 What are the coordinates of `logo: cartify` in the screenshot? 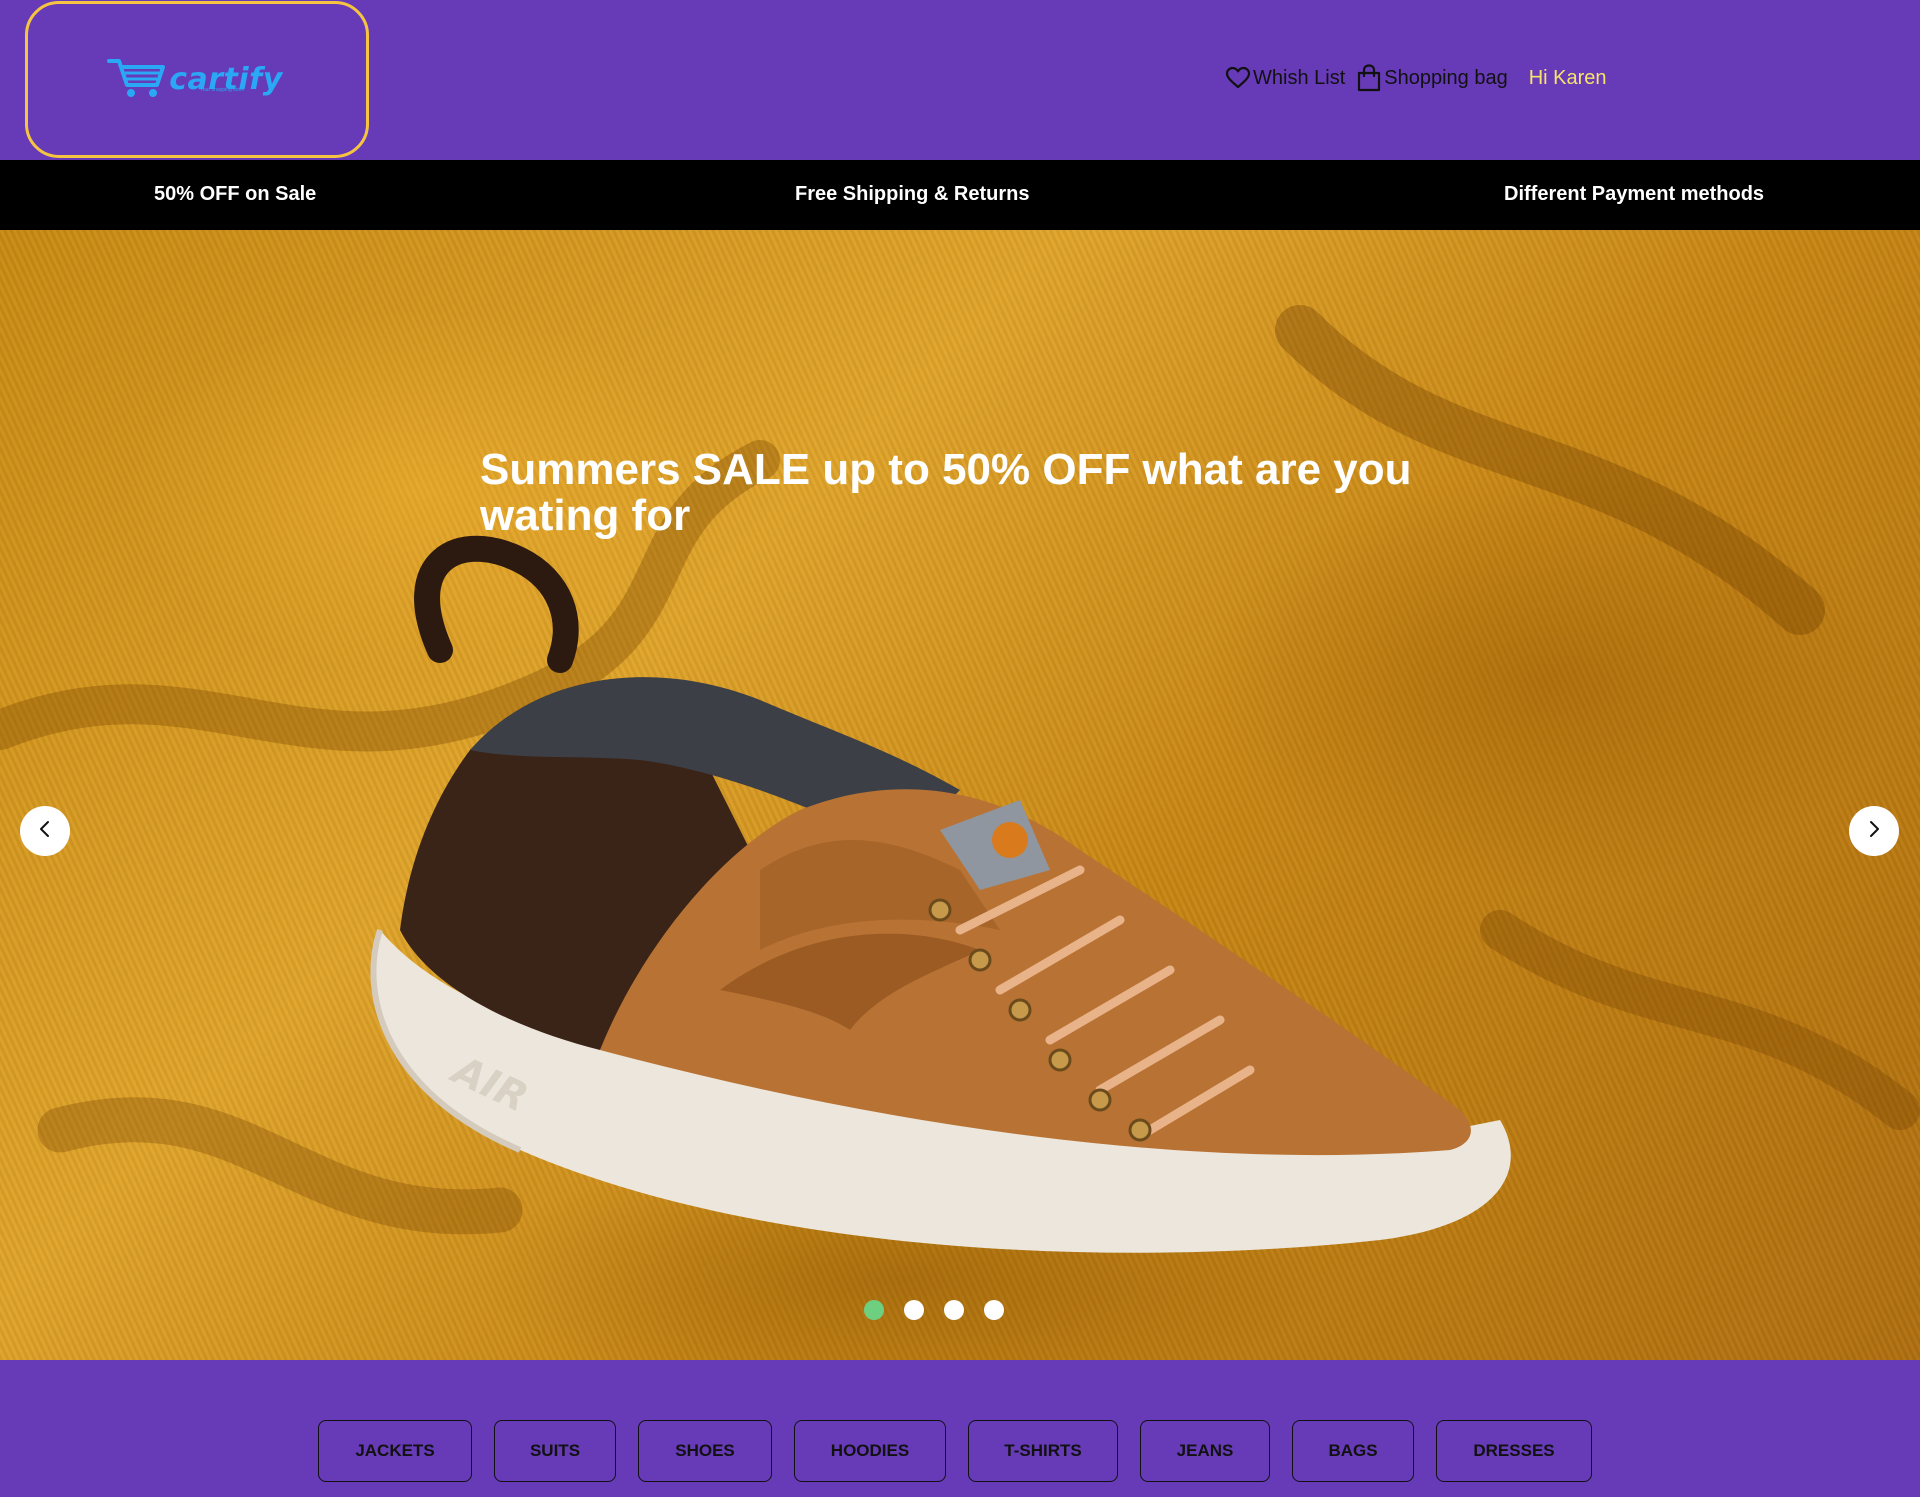 It's located at (195, 79).